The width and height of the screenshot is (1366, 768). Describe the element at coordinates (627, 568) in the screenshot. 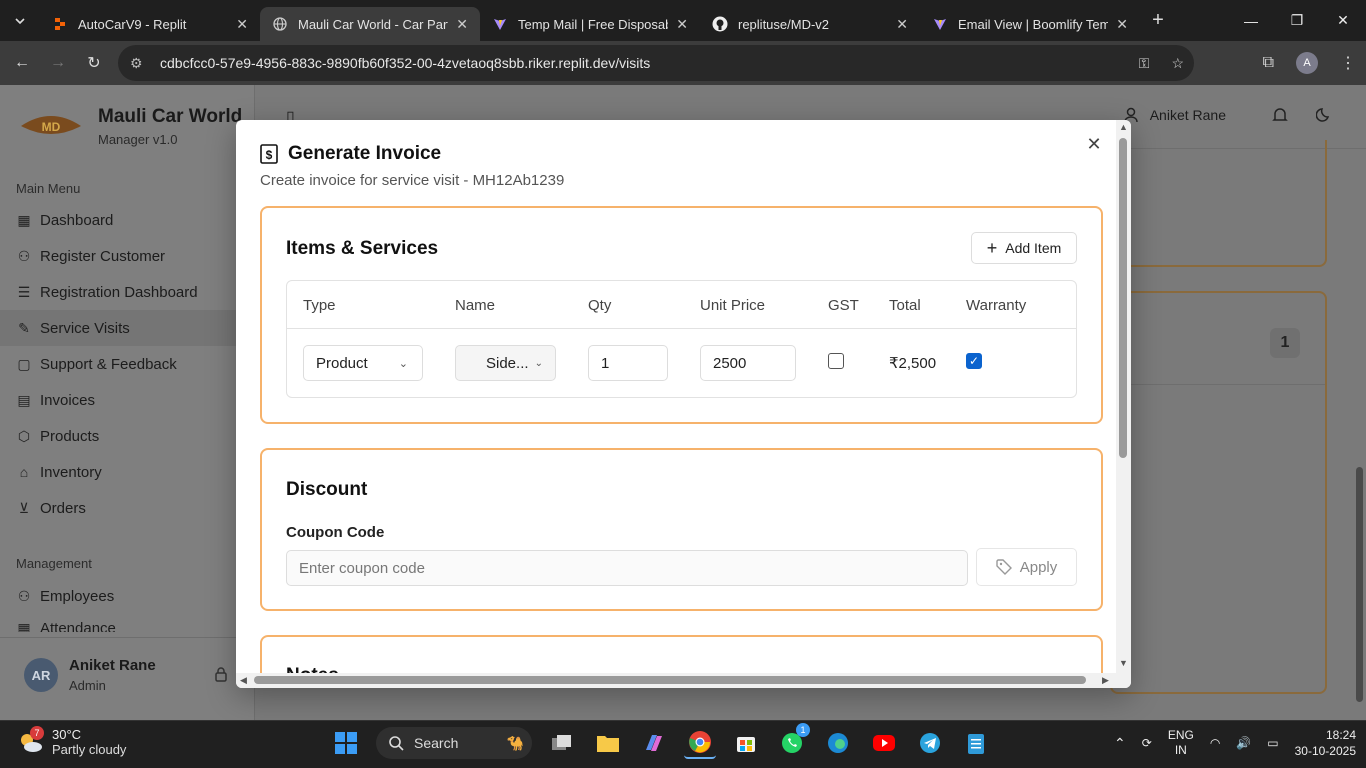

I see `coupon-input: Enter coupon code` at that location.